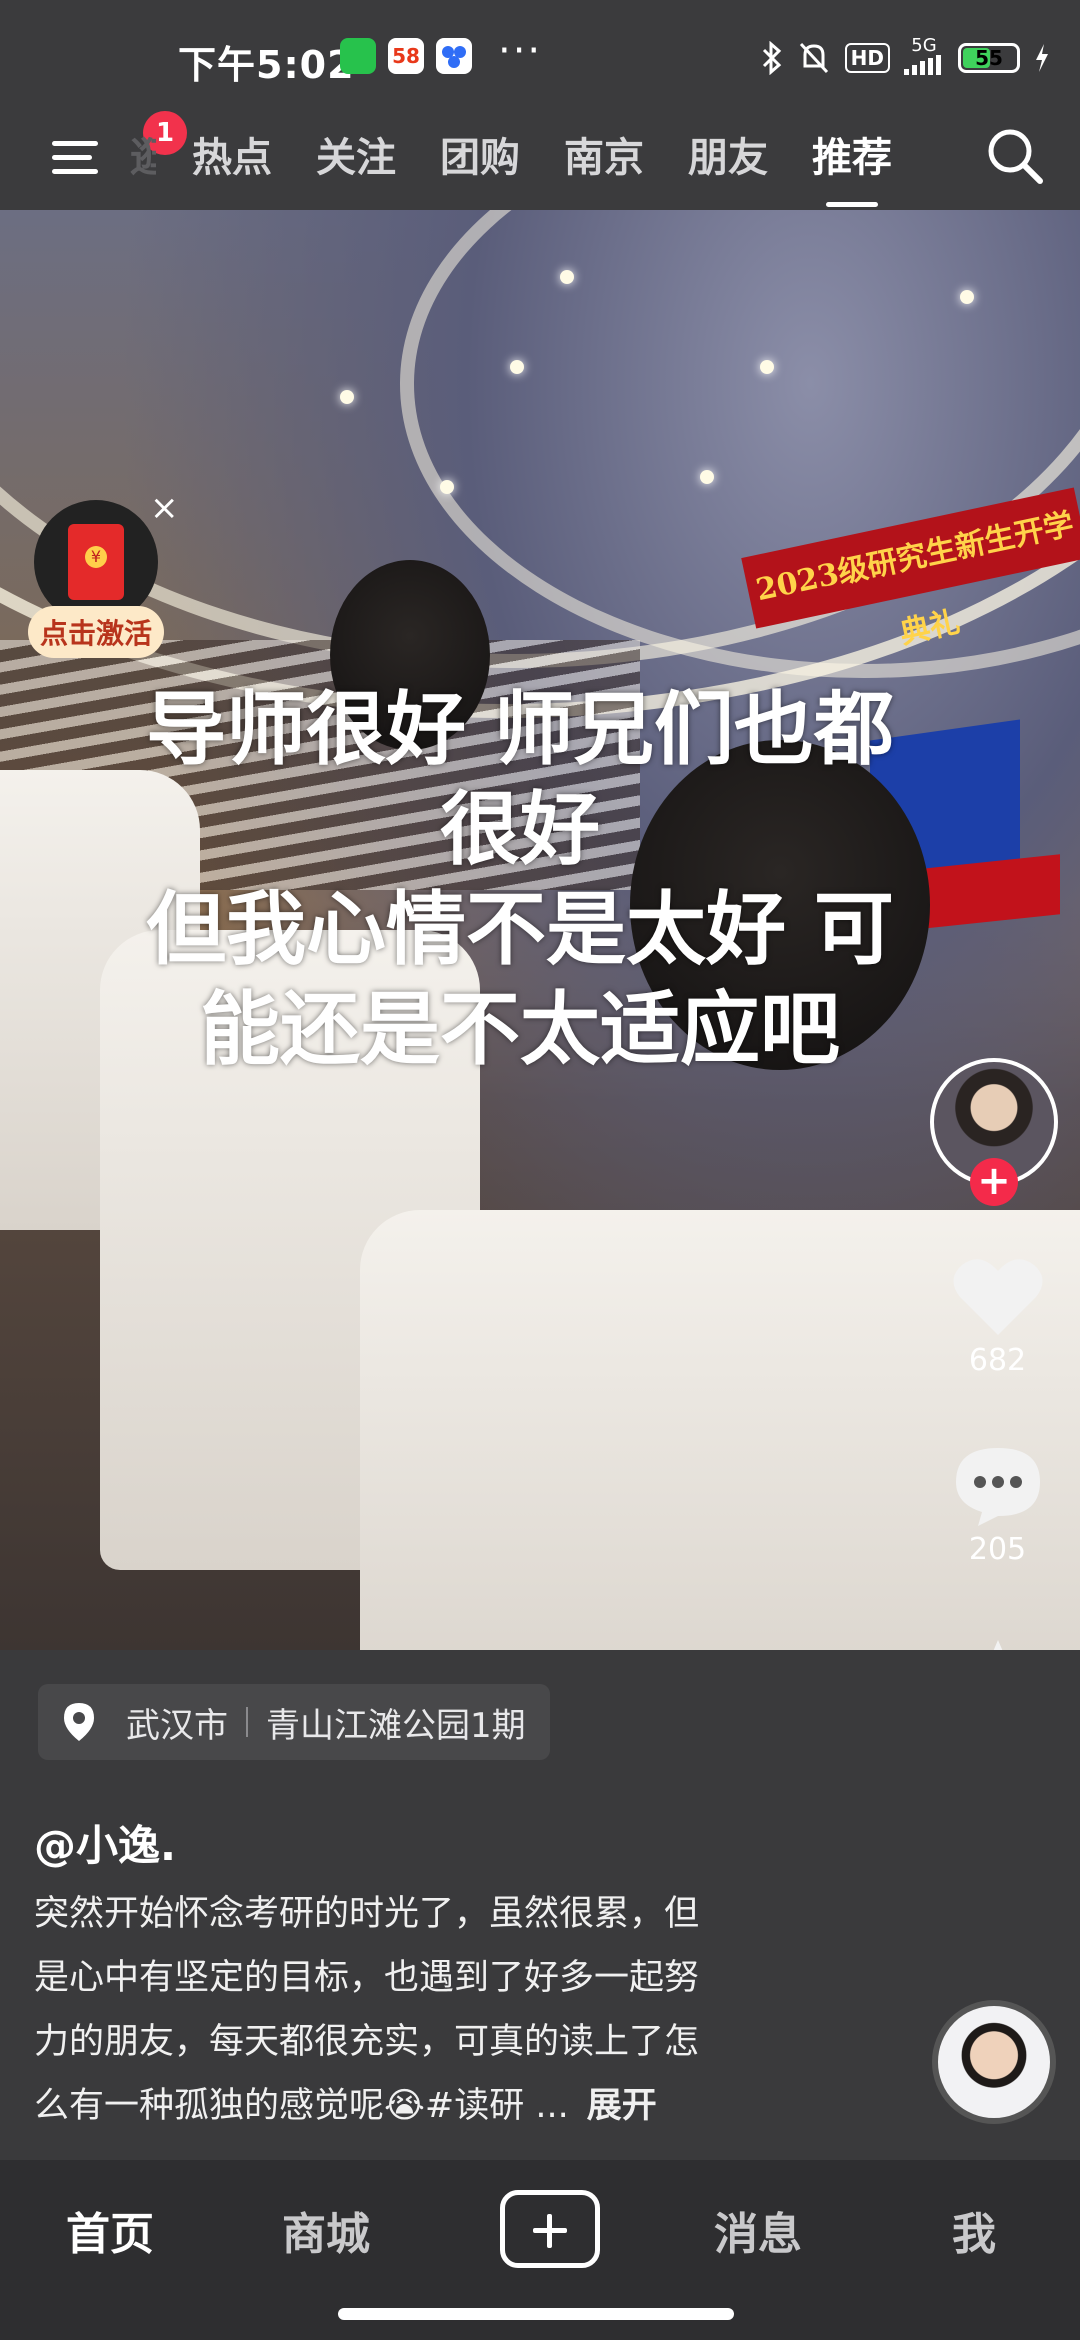  Describe the element at coordinates (1042, 58) in the screenshot. I see `charging-icon` at that location.